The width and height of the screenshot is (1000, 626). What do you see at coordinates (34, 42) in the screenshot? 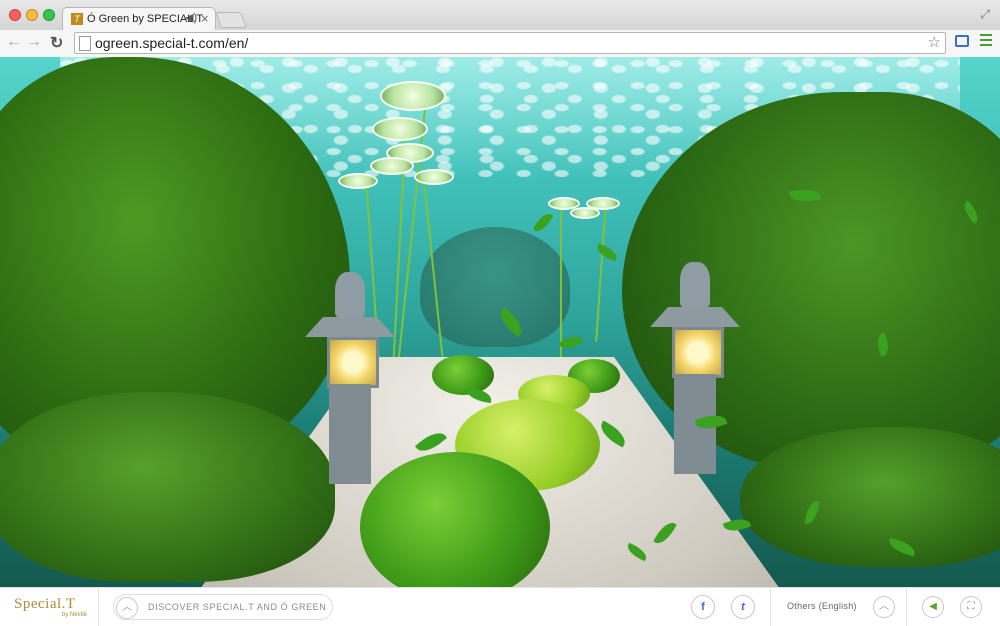
I see `forward-arrow-icon: →` at bounding box center [34, 42].